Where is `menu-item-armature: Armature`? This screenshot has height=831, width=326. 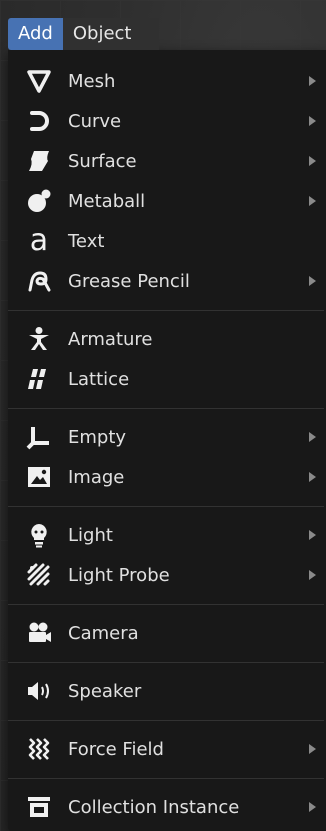 menu-item-armature: Armature is located at coordinates (166, 339).